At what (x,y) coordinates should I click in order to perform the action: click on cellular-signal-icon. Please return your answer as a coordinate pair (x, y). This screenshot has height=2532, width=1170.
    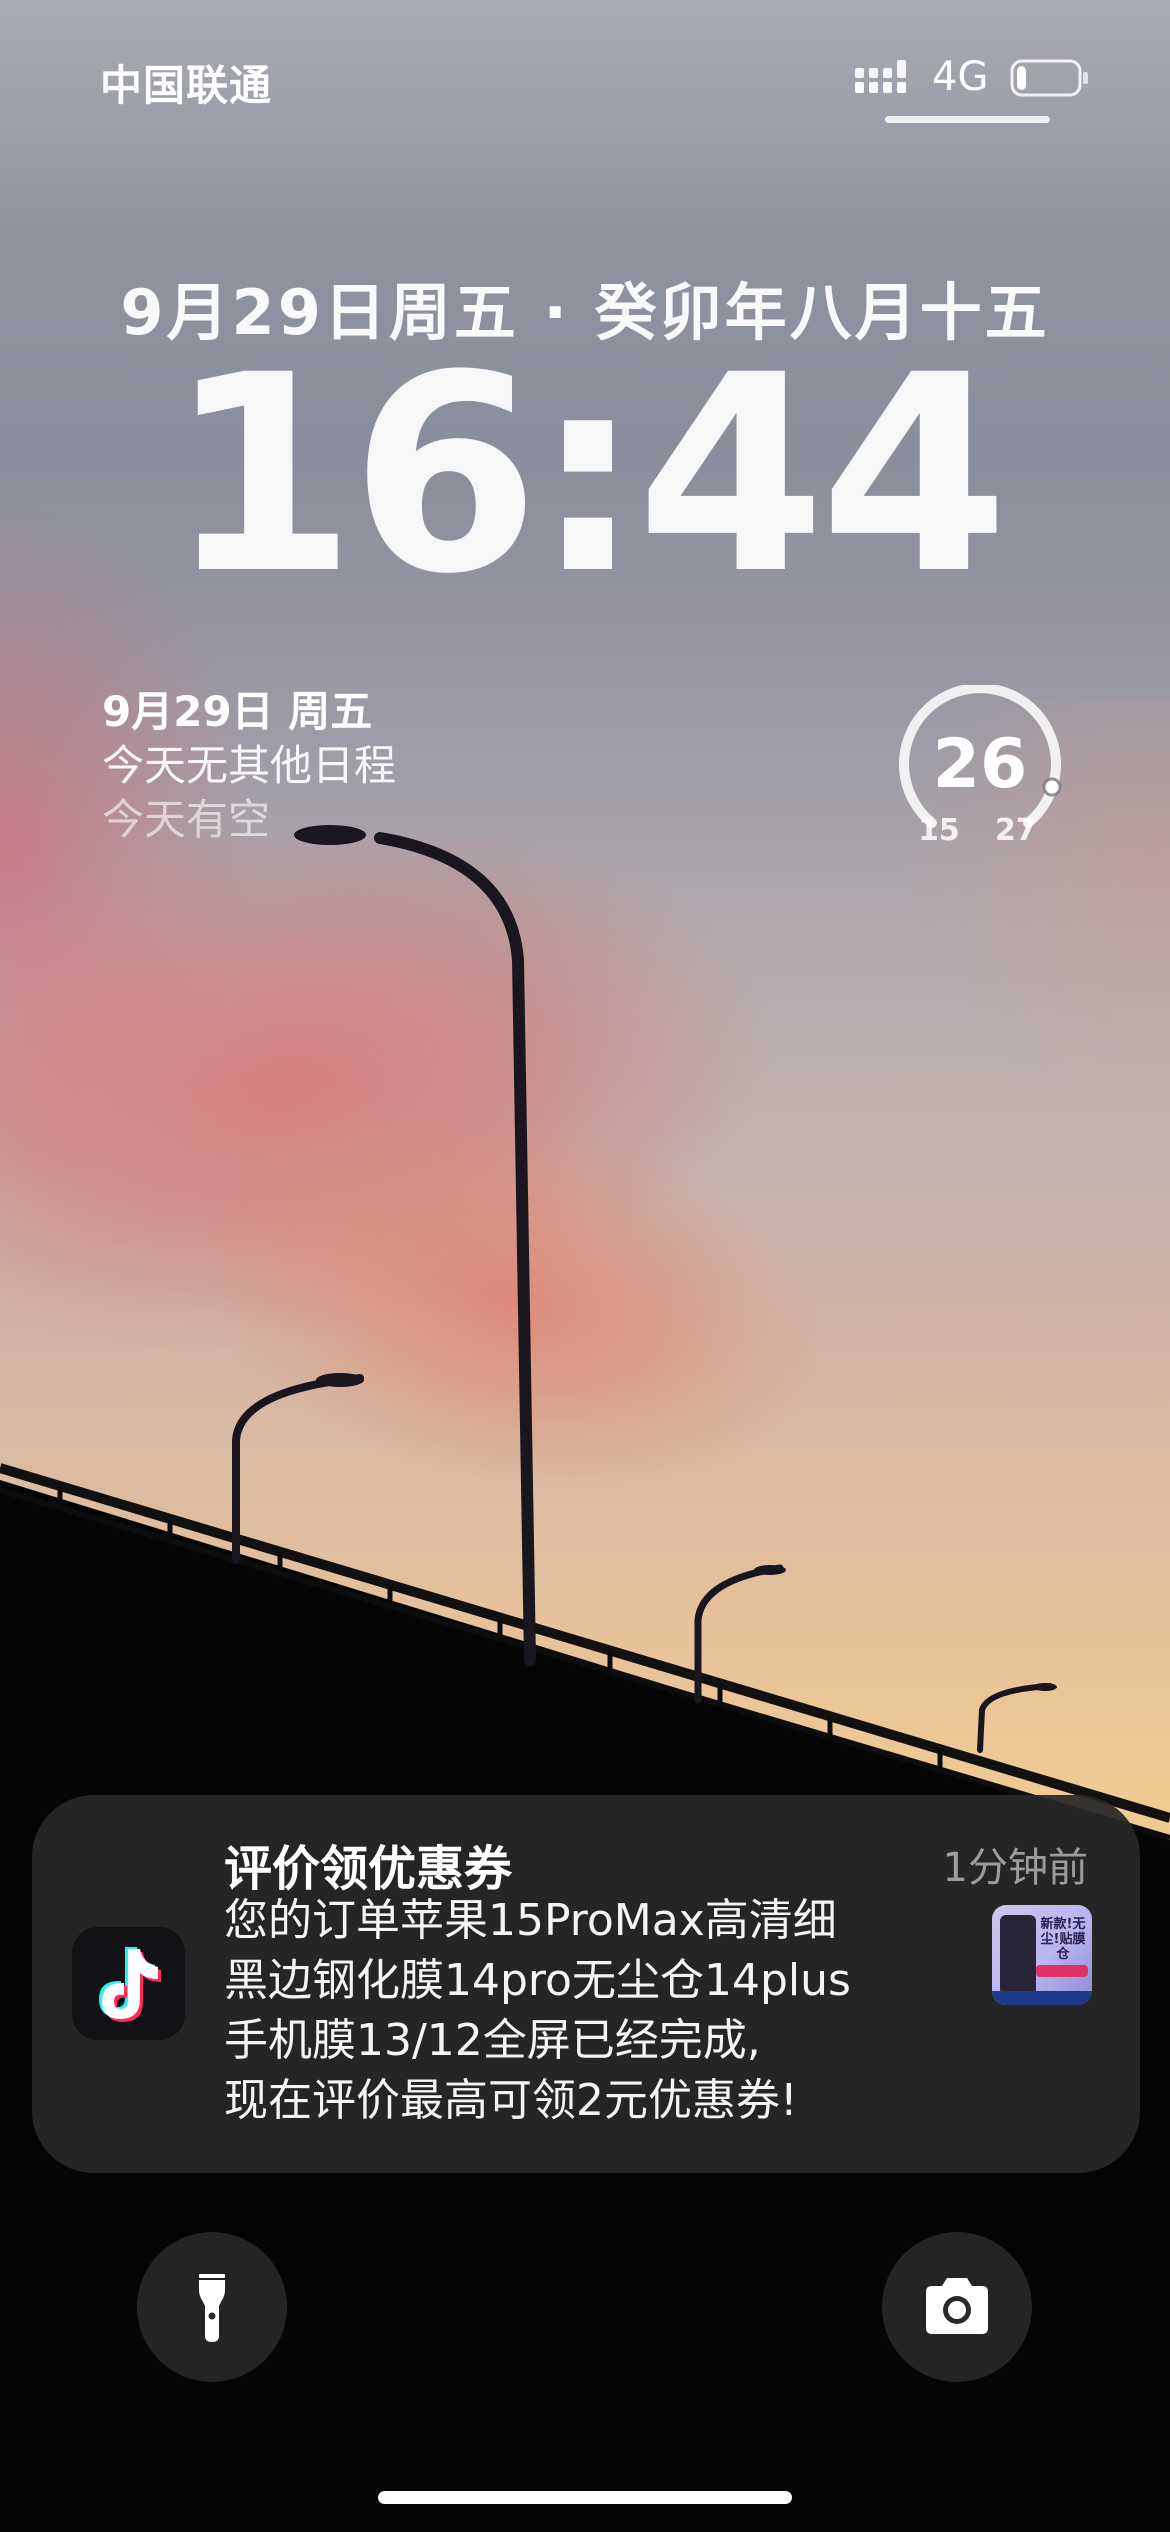
    Looking at the image, I should click on (880, 76).